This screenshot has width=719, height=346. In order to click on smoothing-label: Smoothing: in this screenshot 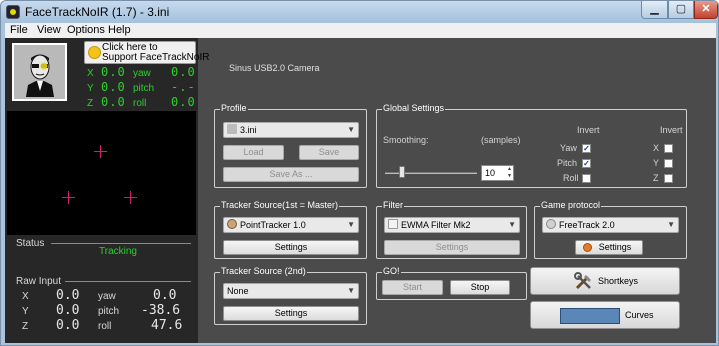, I will do `click(406, 140)`.